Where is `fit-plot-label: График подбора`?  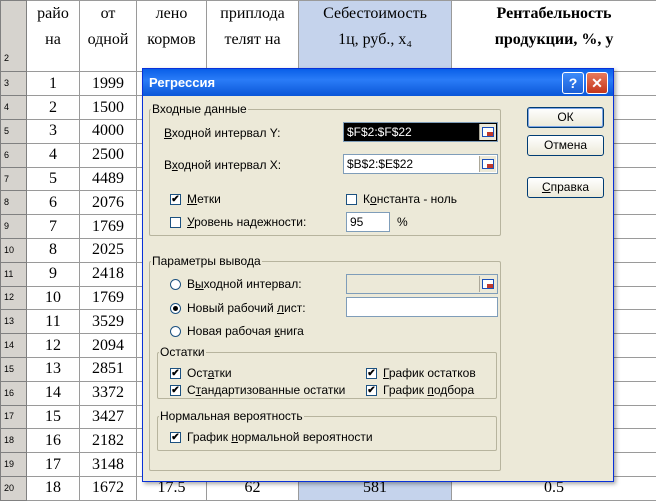 fit-plot-label: График подбора is located at coordinates (429, 390).